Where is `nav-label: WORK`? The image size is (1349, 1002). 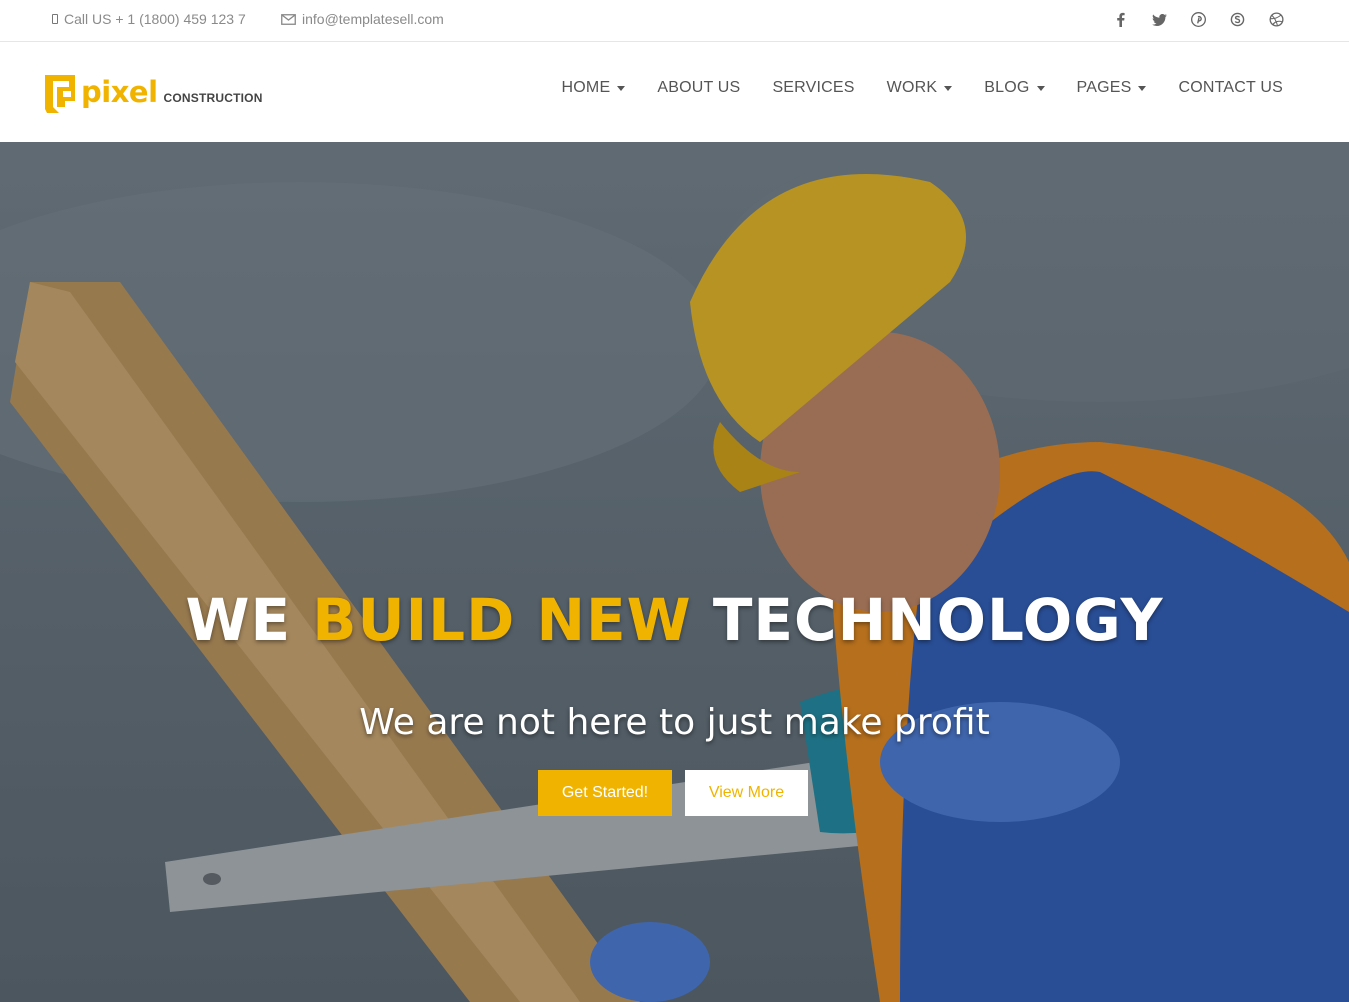
nav-label: WORK is located at coordinates (912, 87).